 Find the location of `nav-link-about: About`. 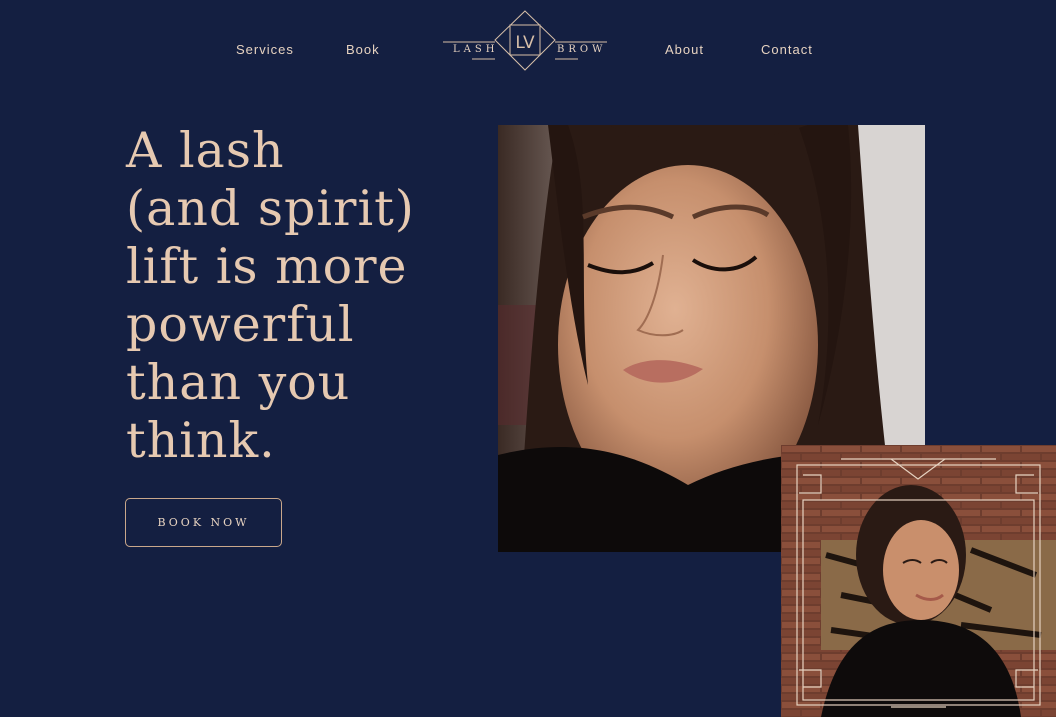

nav-link-about: About is located at coordinates (684, 49).